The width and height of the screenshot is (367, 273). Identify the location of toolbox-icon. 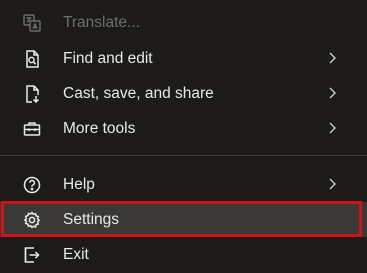
(32, 129).